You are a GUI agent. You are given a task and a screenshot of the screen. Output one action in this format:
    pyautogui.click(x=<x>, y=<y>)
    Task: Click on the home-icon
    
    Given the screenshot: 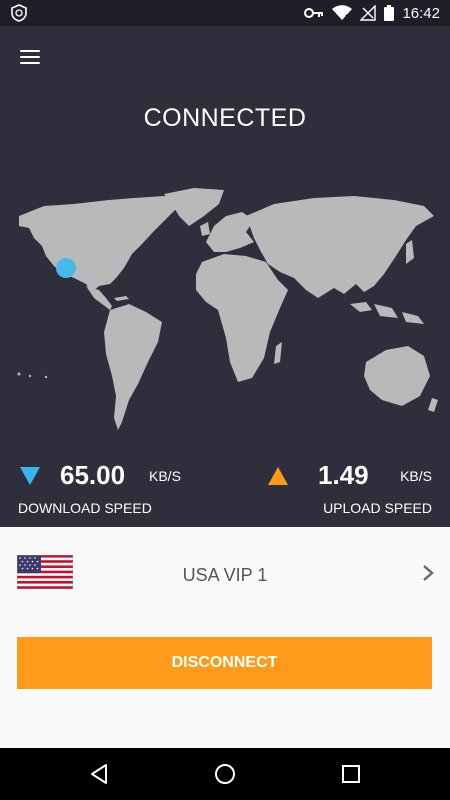 What is the action you would take?
    pyautogui.click(x=225, y=774)
    